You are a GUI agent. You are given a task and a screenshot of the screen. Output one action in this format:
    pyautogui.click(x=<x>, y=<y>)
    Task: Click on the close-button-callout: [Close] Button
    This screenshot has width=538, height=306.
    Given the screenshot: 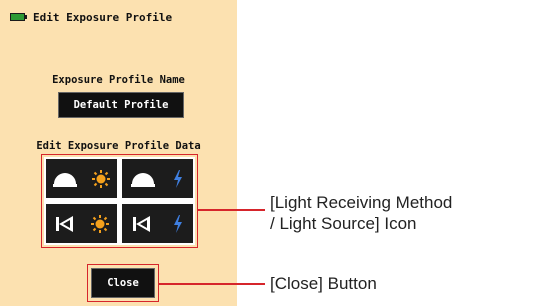 What is the action you would take?
    pyautogui.click(x=323, y=283)
    